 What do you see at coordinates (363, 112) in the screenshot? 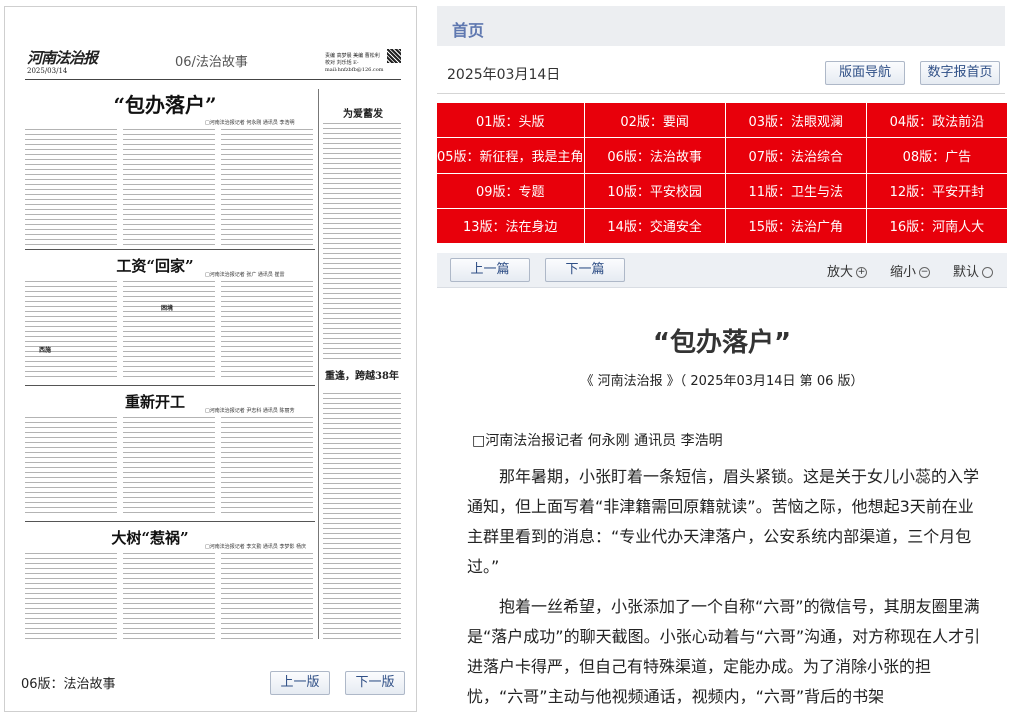
I see `sidebar-title-1: 为爱蓄发` at bounding box center [363, 112].